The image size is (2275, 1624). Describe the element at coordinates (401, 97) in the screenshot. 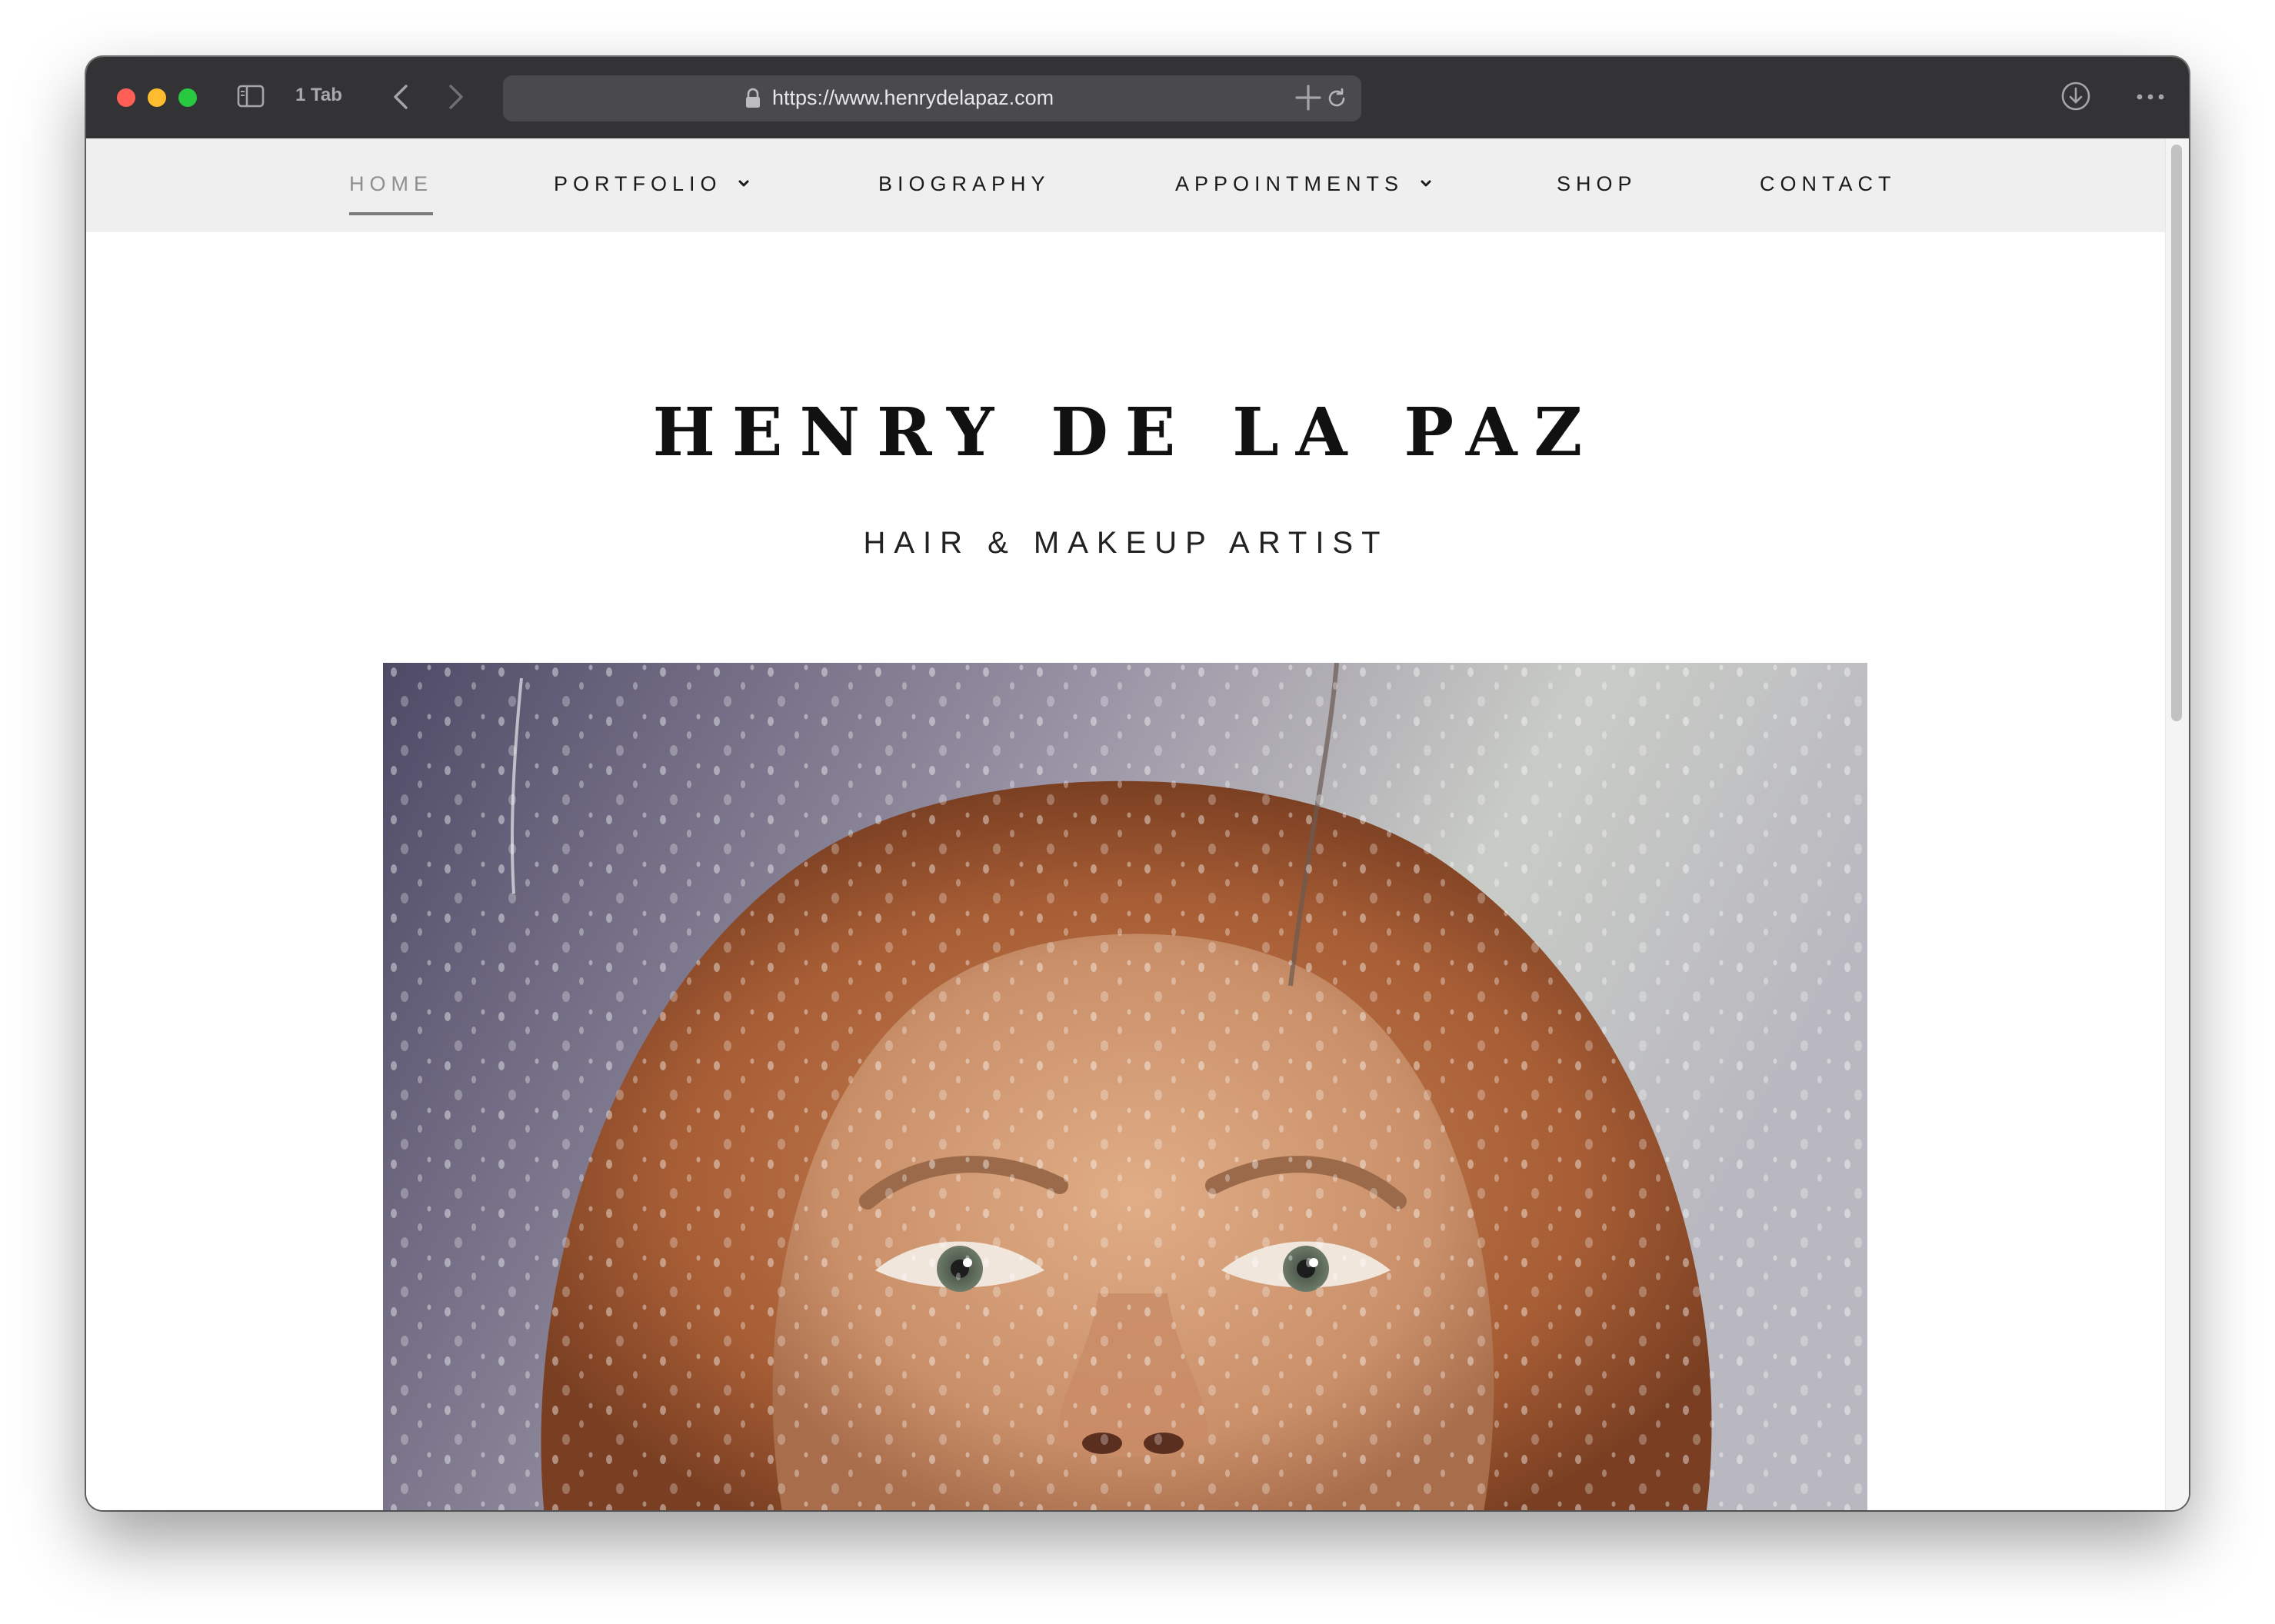

I see `back-chevron-icon` at that location.